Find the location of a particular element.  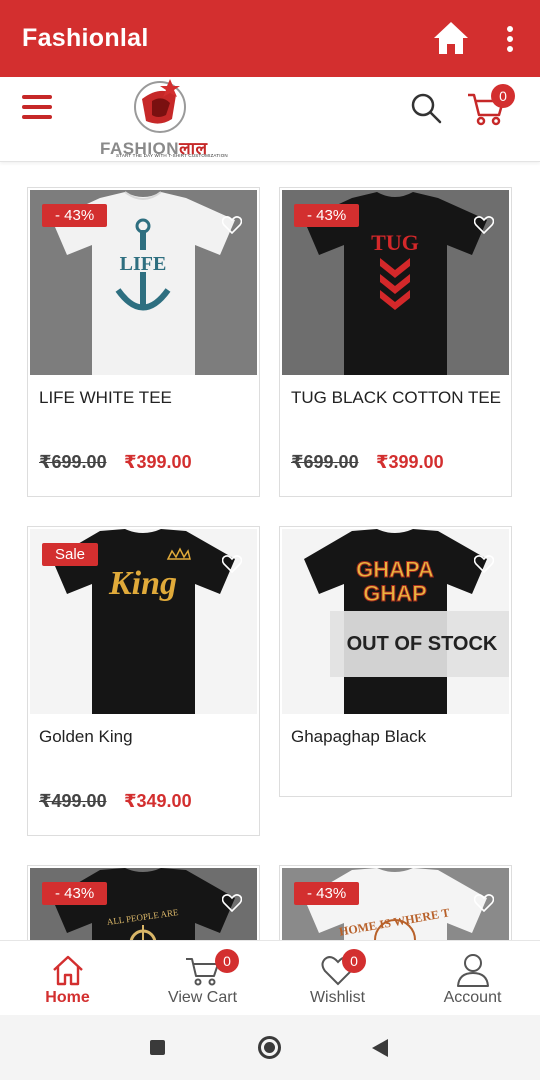

bottom-navigation: Home 0 View Cart 0 Wishlist Account is located at coordinates (270, 977).